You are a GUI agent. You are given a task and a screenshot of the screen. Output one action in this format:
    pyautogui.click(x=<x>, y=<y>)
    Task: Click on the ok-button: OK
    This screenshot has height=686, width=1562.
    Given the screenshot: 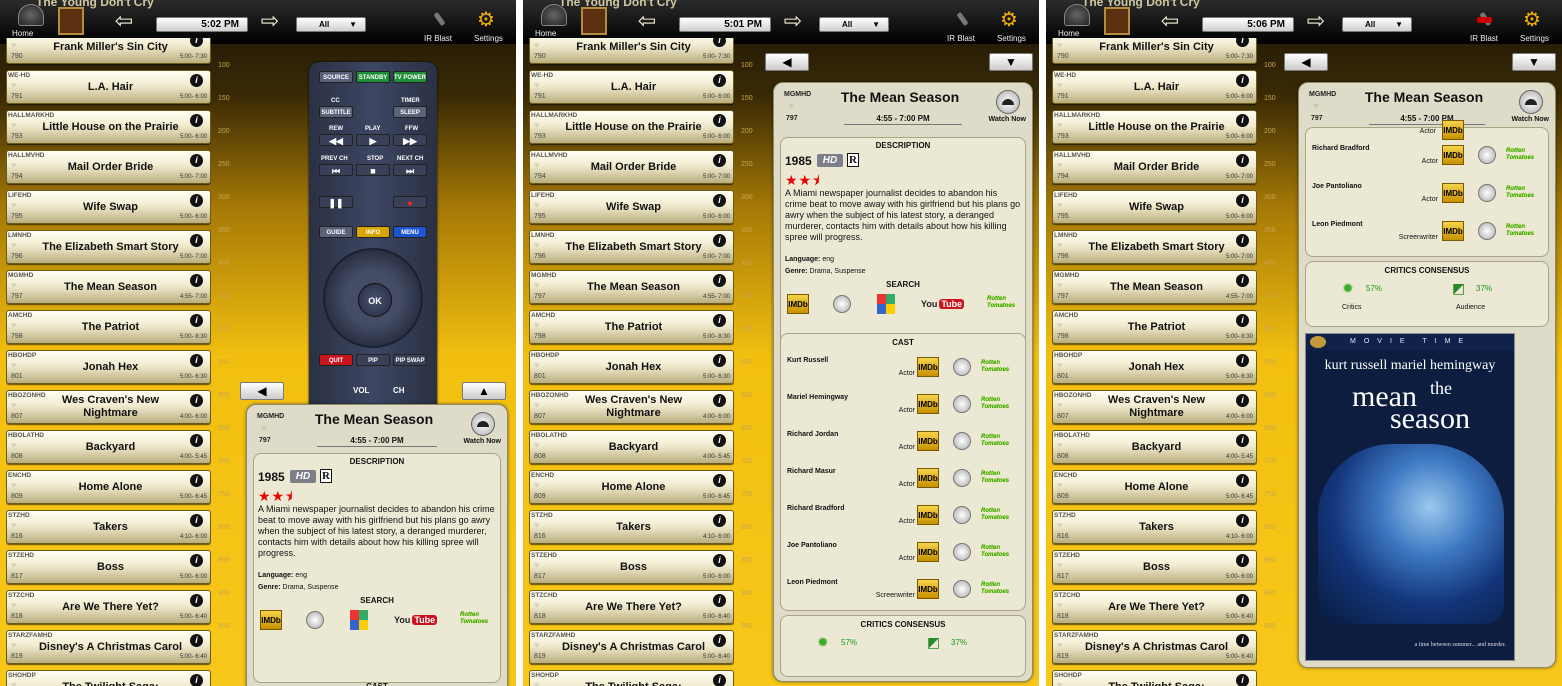 What is the action you would take?
    pyautogui.click(x=375, y=300)
    